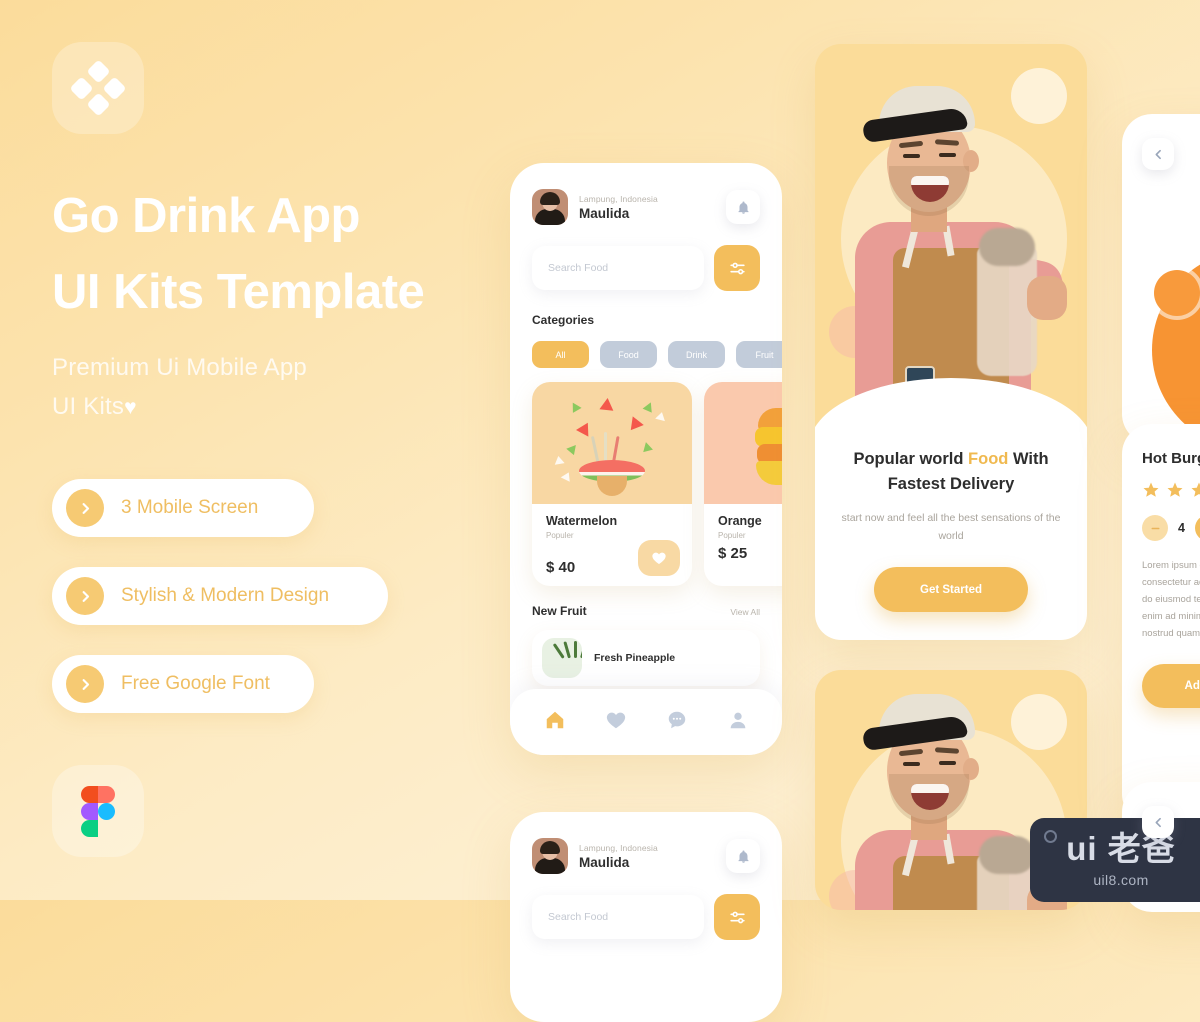 The height and width of the screenshot is (1022, 1200). Describe the element at coordinates (560, 567) in the screenshot. I see `product-price: $ 40` at that location.